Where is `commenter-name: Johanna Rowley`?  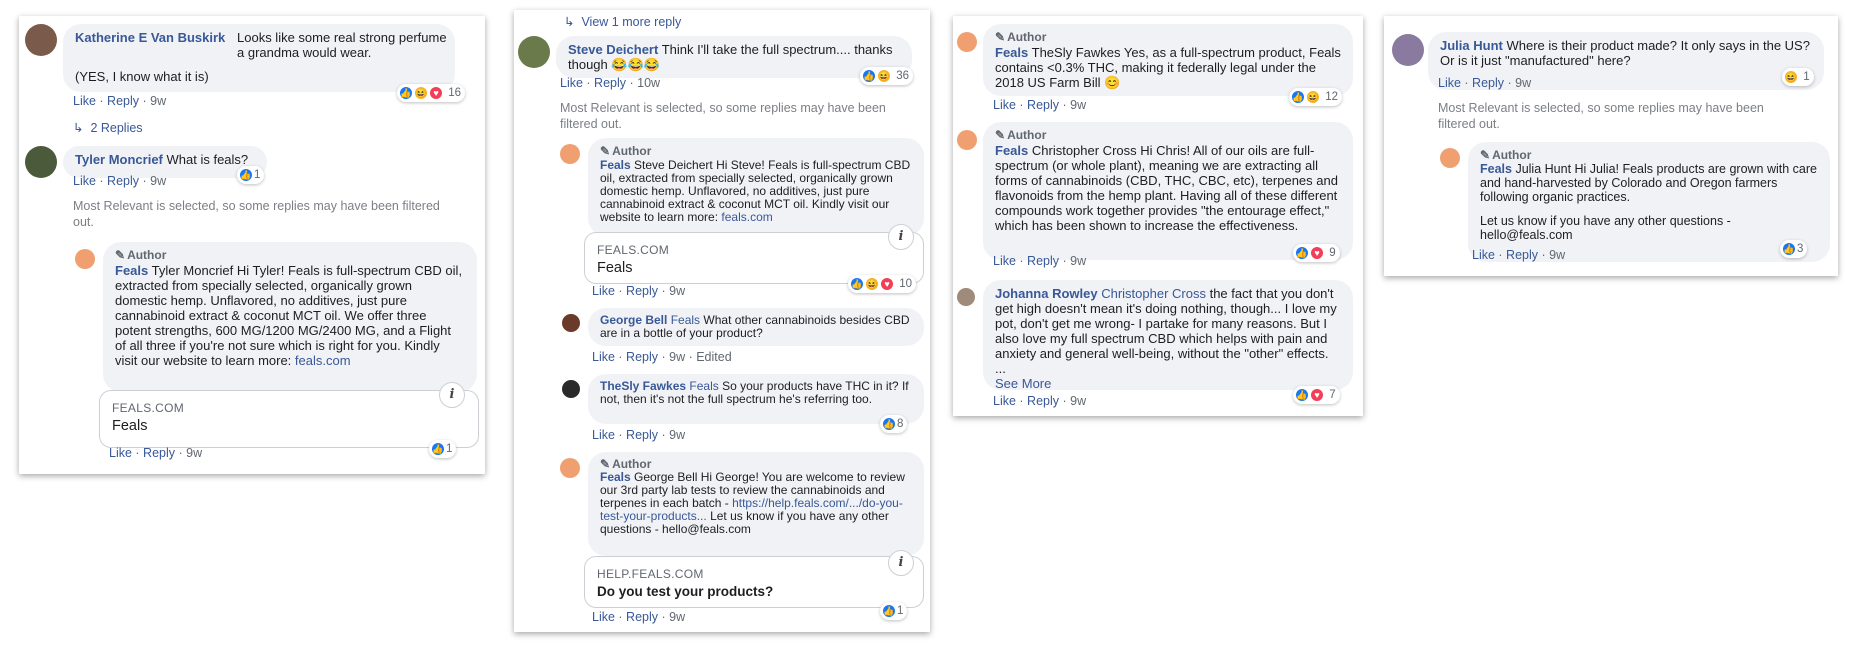
commenter-name: Johanna Rowley is located at coordinates (1046, 293).